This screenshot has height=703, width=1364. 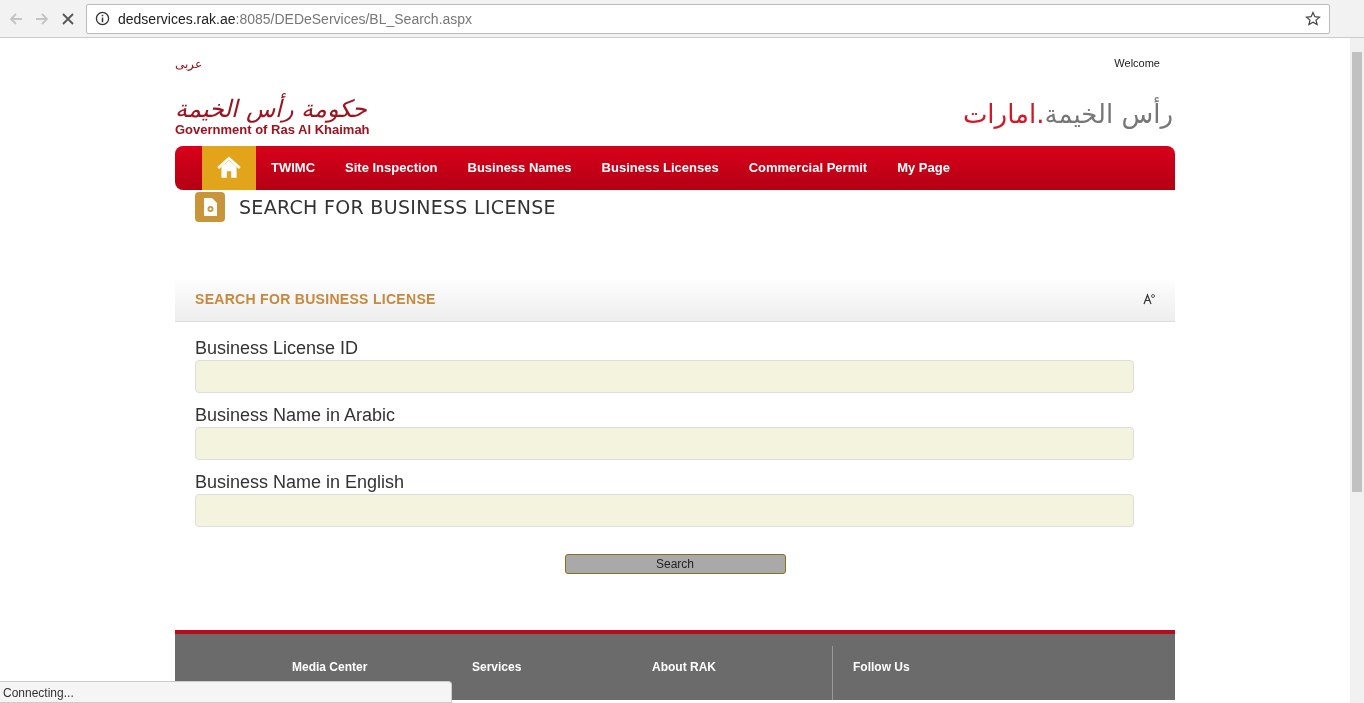 What do you see at coordinates (330, 667) in the screenshot?
I see `footer-heading: Media Center` at bounding box center [330, 667].